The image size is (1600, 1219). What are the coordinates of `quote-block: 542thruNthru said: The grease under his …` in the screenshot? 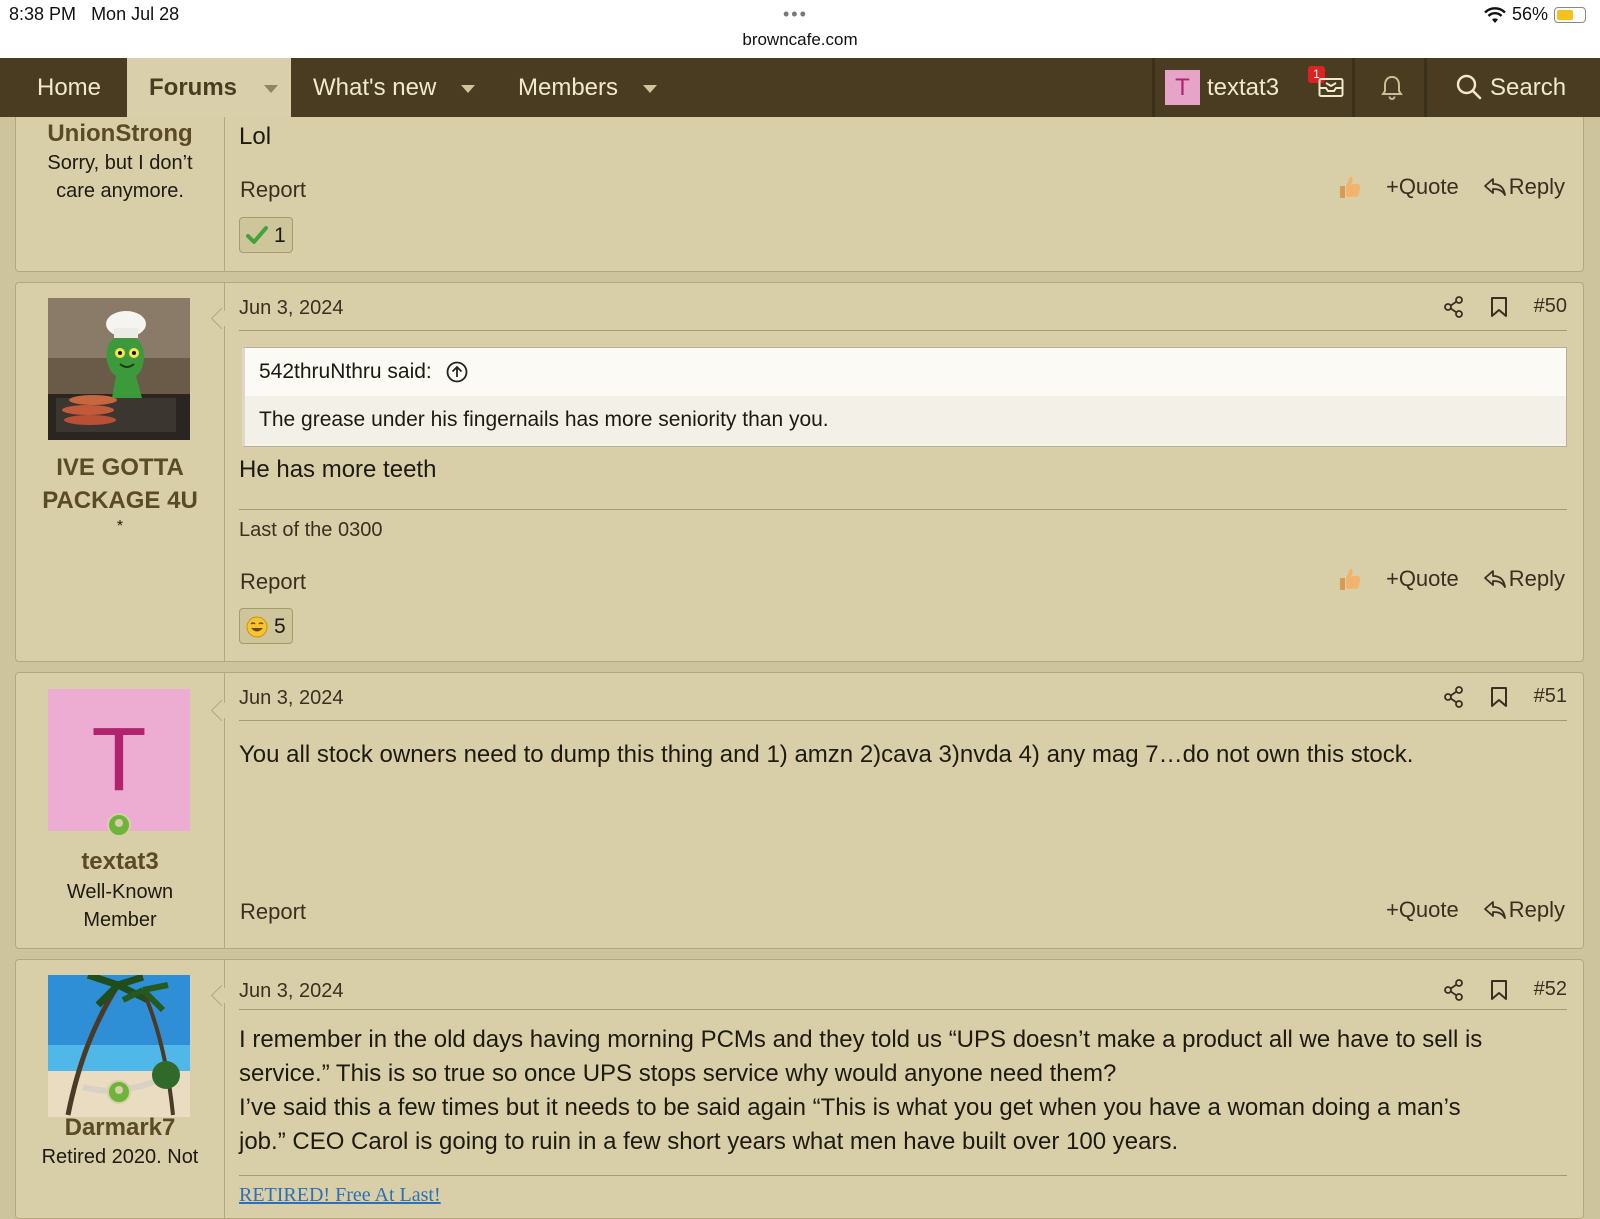 It's located at (904, 397).